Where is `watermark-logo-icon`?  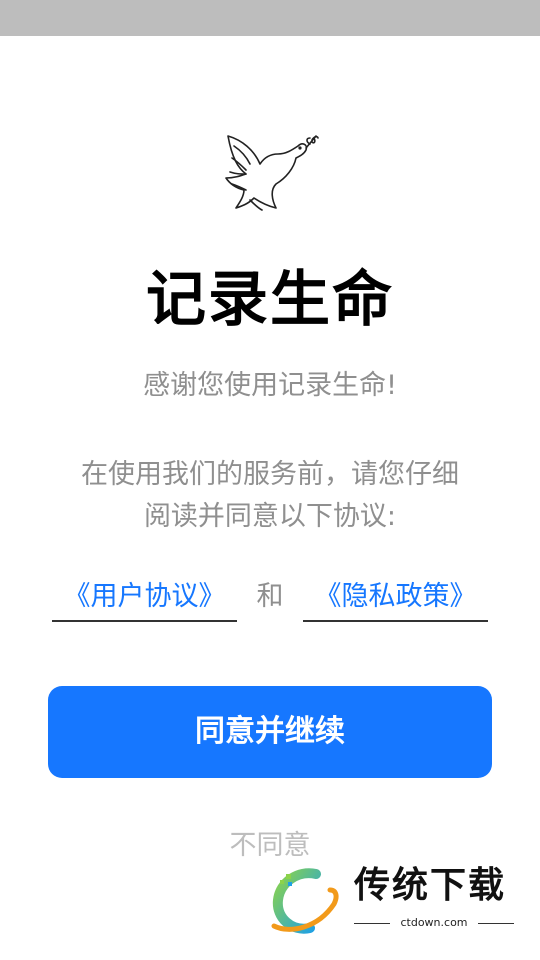
watermark-logo-icon is located at coordinates (305, 901).